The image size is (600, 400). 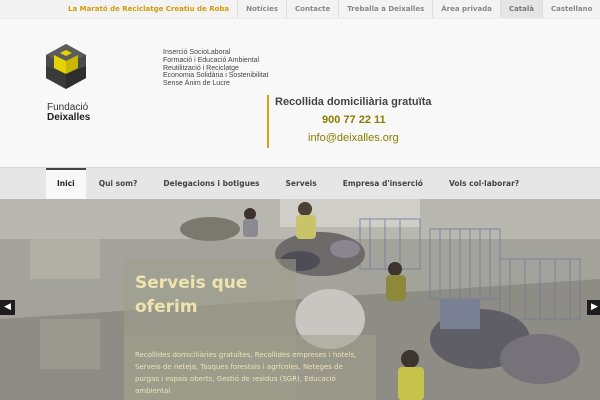 I want to click on arrow-right-icon: ▶, so click(x=593, y=307).